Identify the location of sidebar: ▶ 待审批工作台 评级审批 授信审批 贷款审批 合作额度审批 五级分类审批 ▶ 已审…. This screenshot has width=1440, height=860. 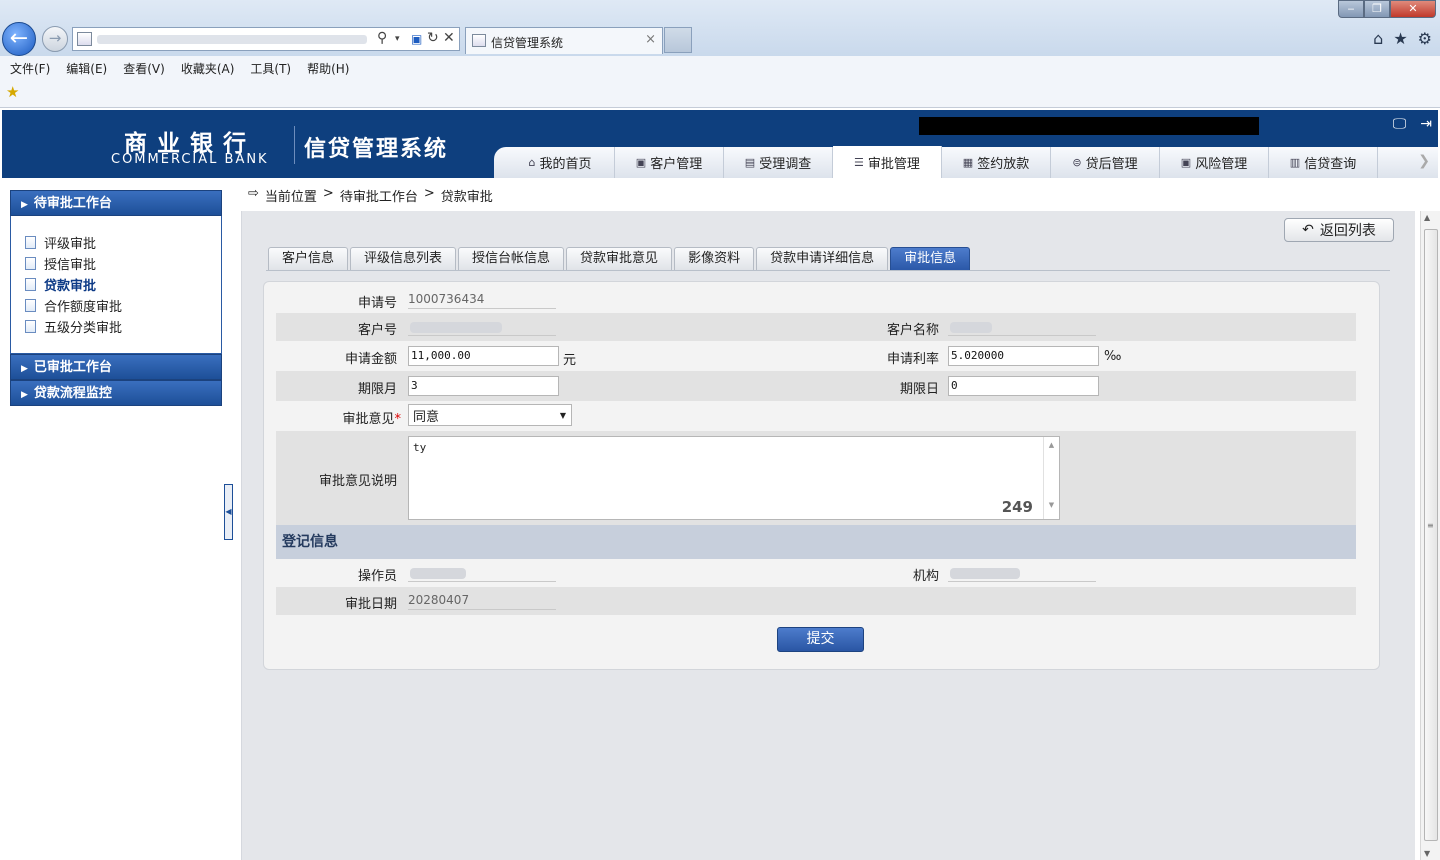
(116, 300).